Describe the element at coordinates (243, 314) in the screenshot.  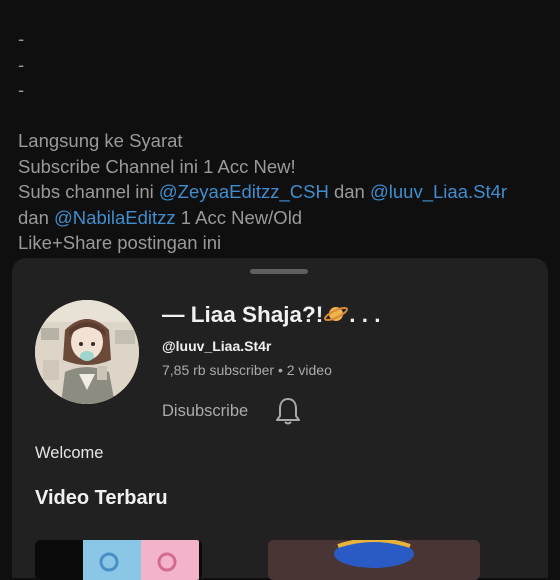
I see `channel-title-text: — Liaa Shaja?!` at that location.